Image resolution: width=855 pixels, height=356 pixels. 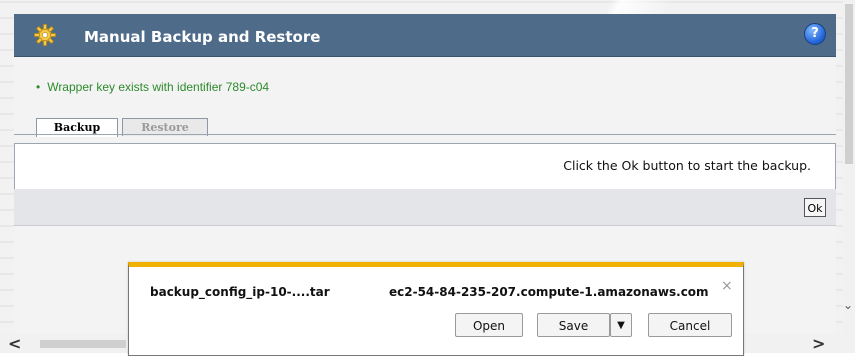 What do you see at coordinates (573, 325) in the screenshot?
I see `save-button: Save` at bounding box center [573, 325].